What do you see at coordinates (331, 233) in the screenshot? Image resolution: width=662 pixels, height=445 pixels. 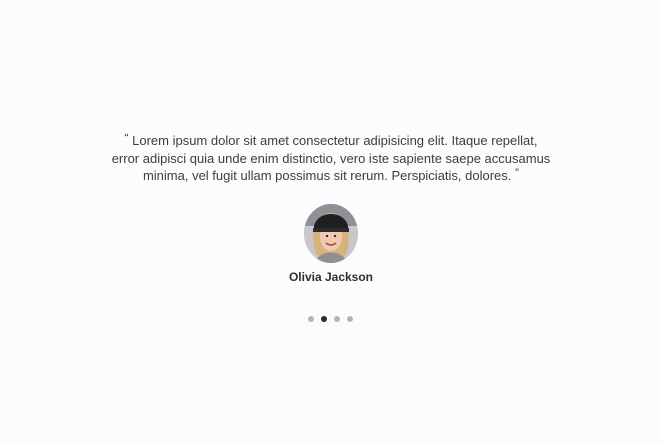 I see `avatar` at bounding box center [331, 233].